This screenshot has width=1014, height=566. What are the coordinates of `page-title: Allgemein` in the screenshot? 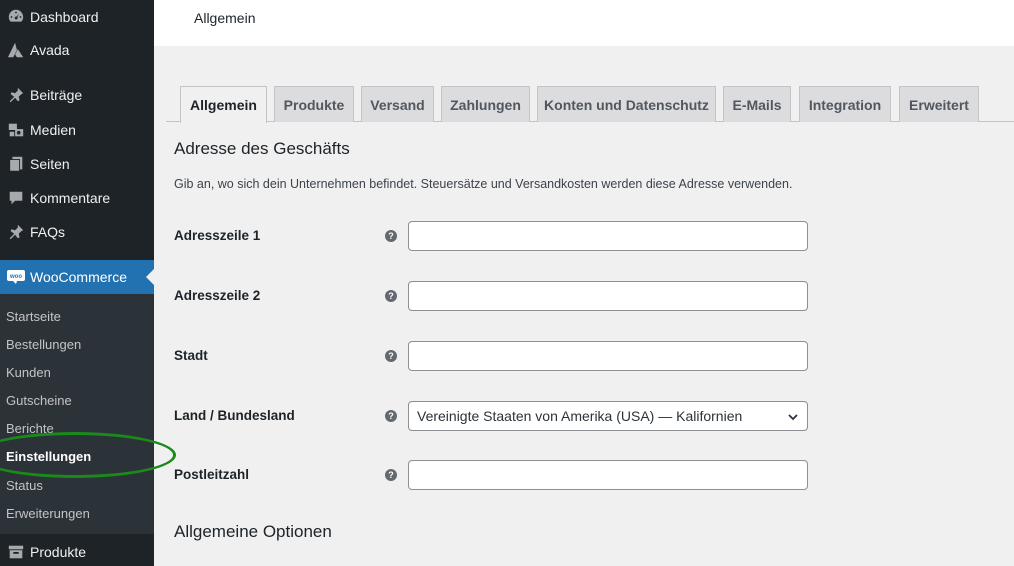 It's located at (225, 18).